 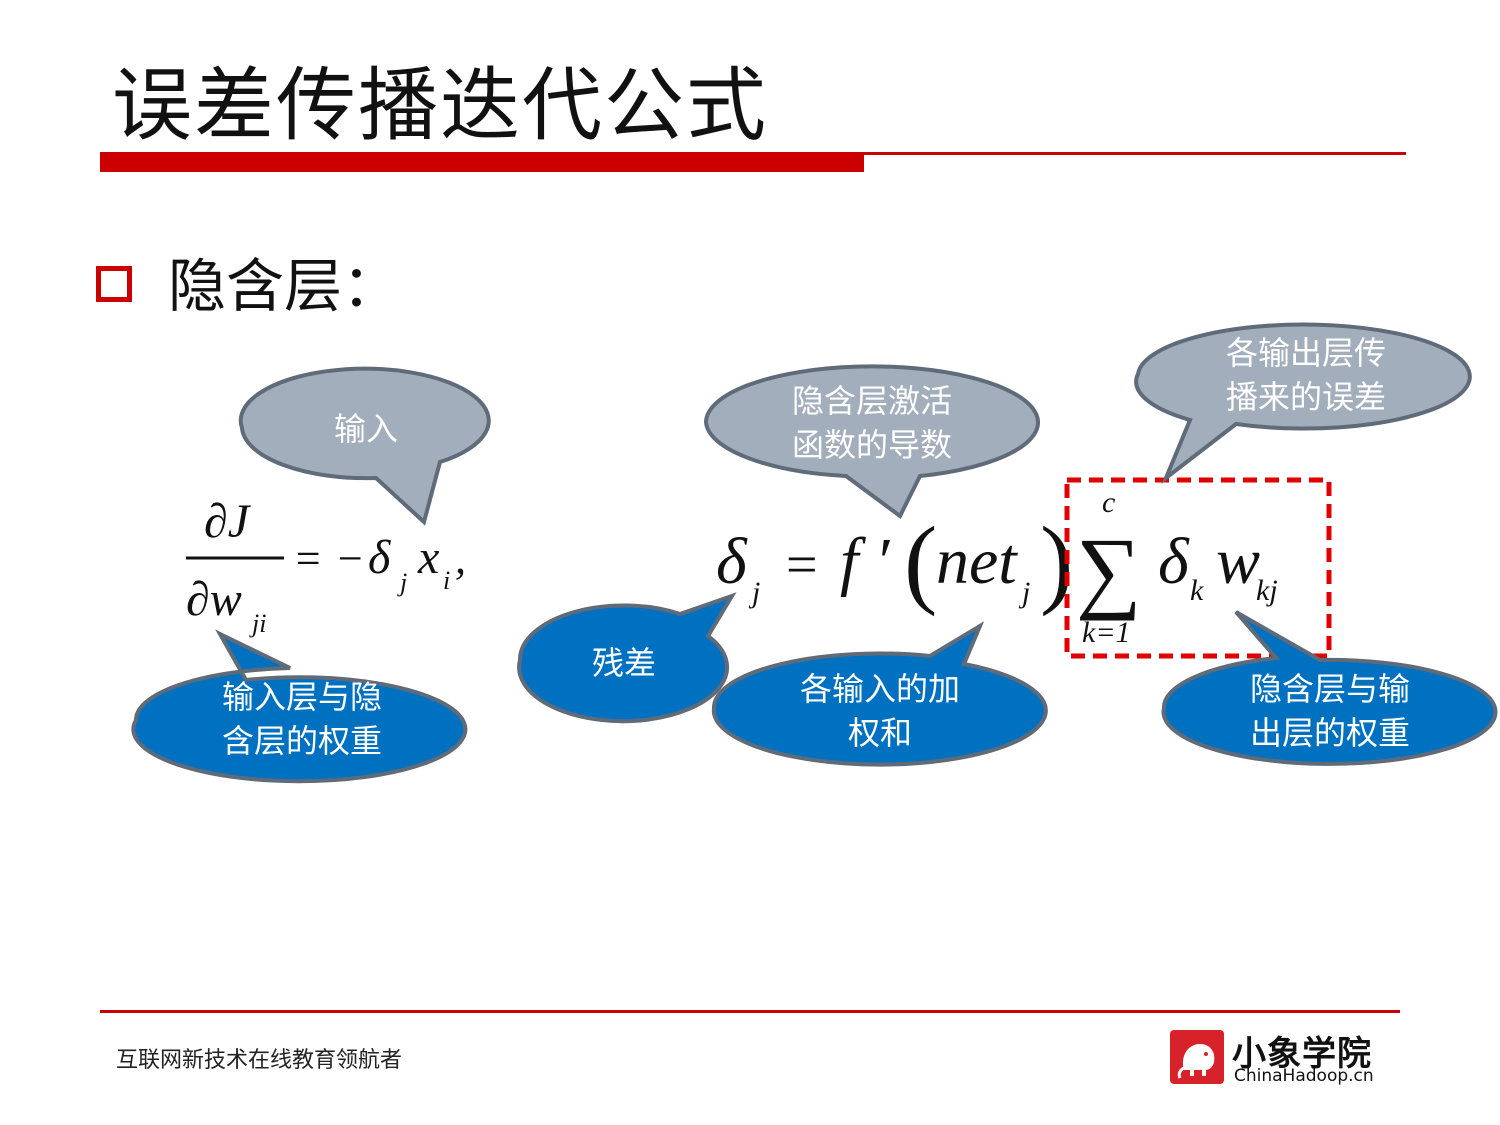 I want to click on callout-input-text: 输入, so click(x=366, y=429).